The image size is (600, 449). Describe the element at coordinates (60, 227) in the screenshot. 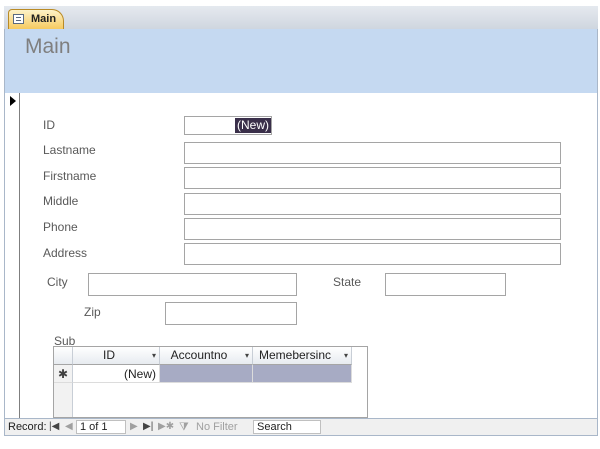

I see `phone-label: Phone` at that location.